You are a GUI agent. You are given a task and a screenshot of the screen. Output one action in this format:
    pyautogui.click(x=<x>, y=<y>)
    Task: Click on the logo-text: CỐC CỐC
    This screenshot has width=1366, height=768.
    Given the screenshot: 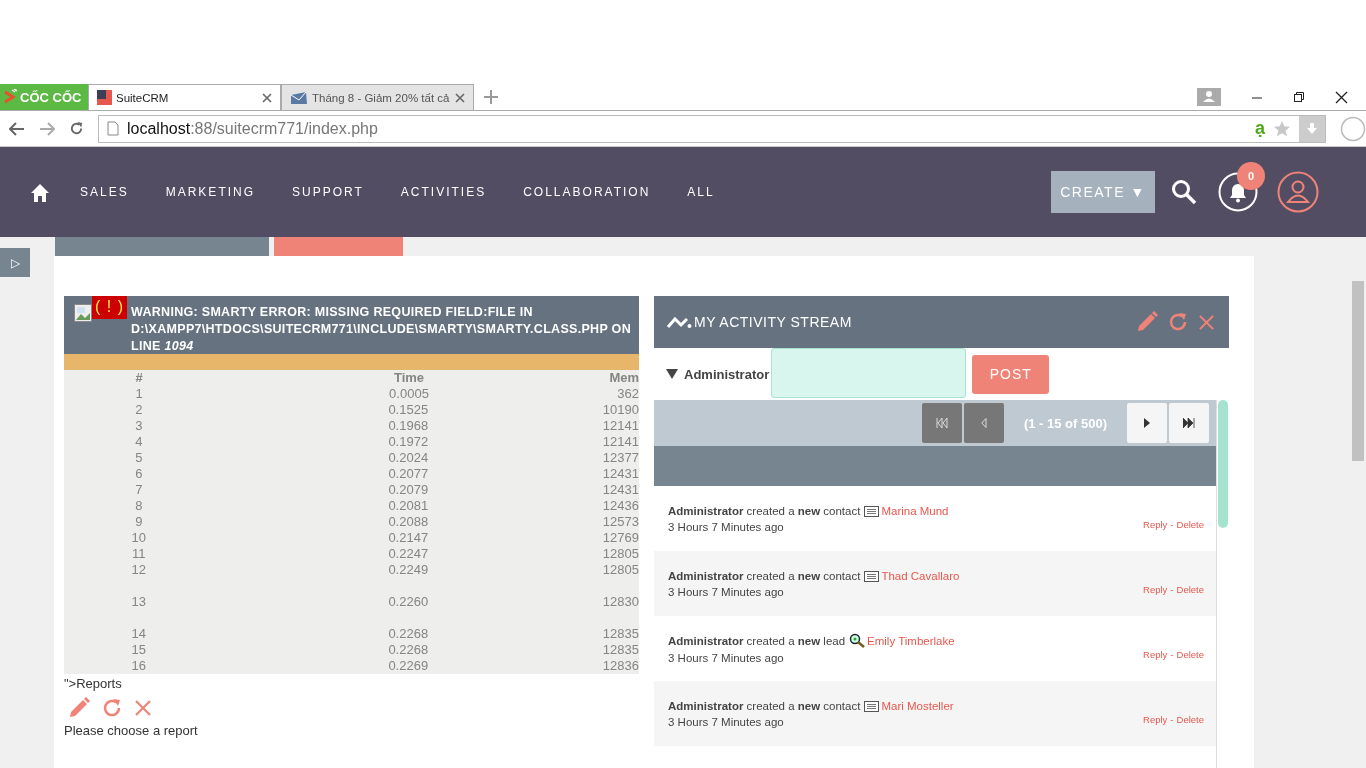 What is the action you would take?
    pyautogui.click(x=51, y=97)
    